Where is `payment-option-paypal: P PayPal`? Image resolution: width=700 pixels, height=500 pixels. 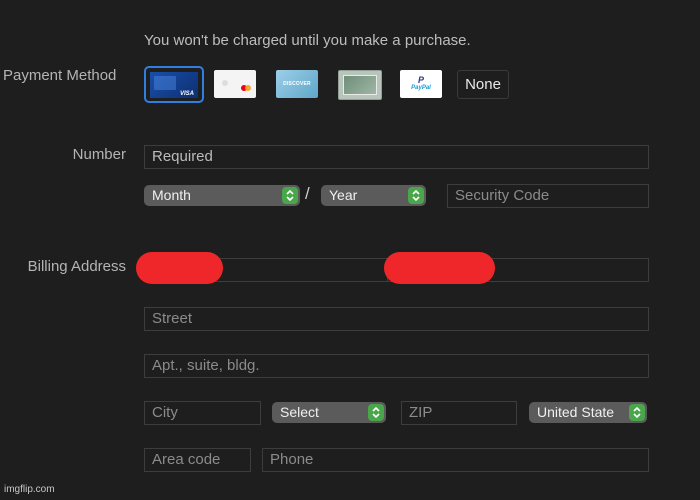 payment-option-paypal: P PayPal is located at coordinates (421, 84).